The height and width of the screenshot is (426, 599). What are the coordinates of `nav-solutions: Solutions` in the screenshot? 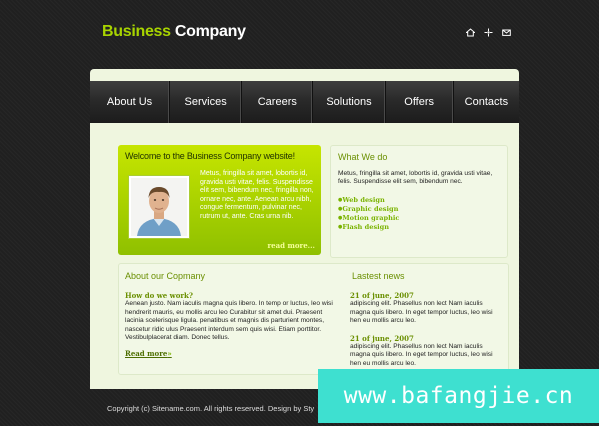 It's located at (349, 102).